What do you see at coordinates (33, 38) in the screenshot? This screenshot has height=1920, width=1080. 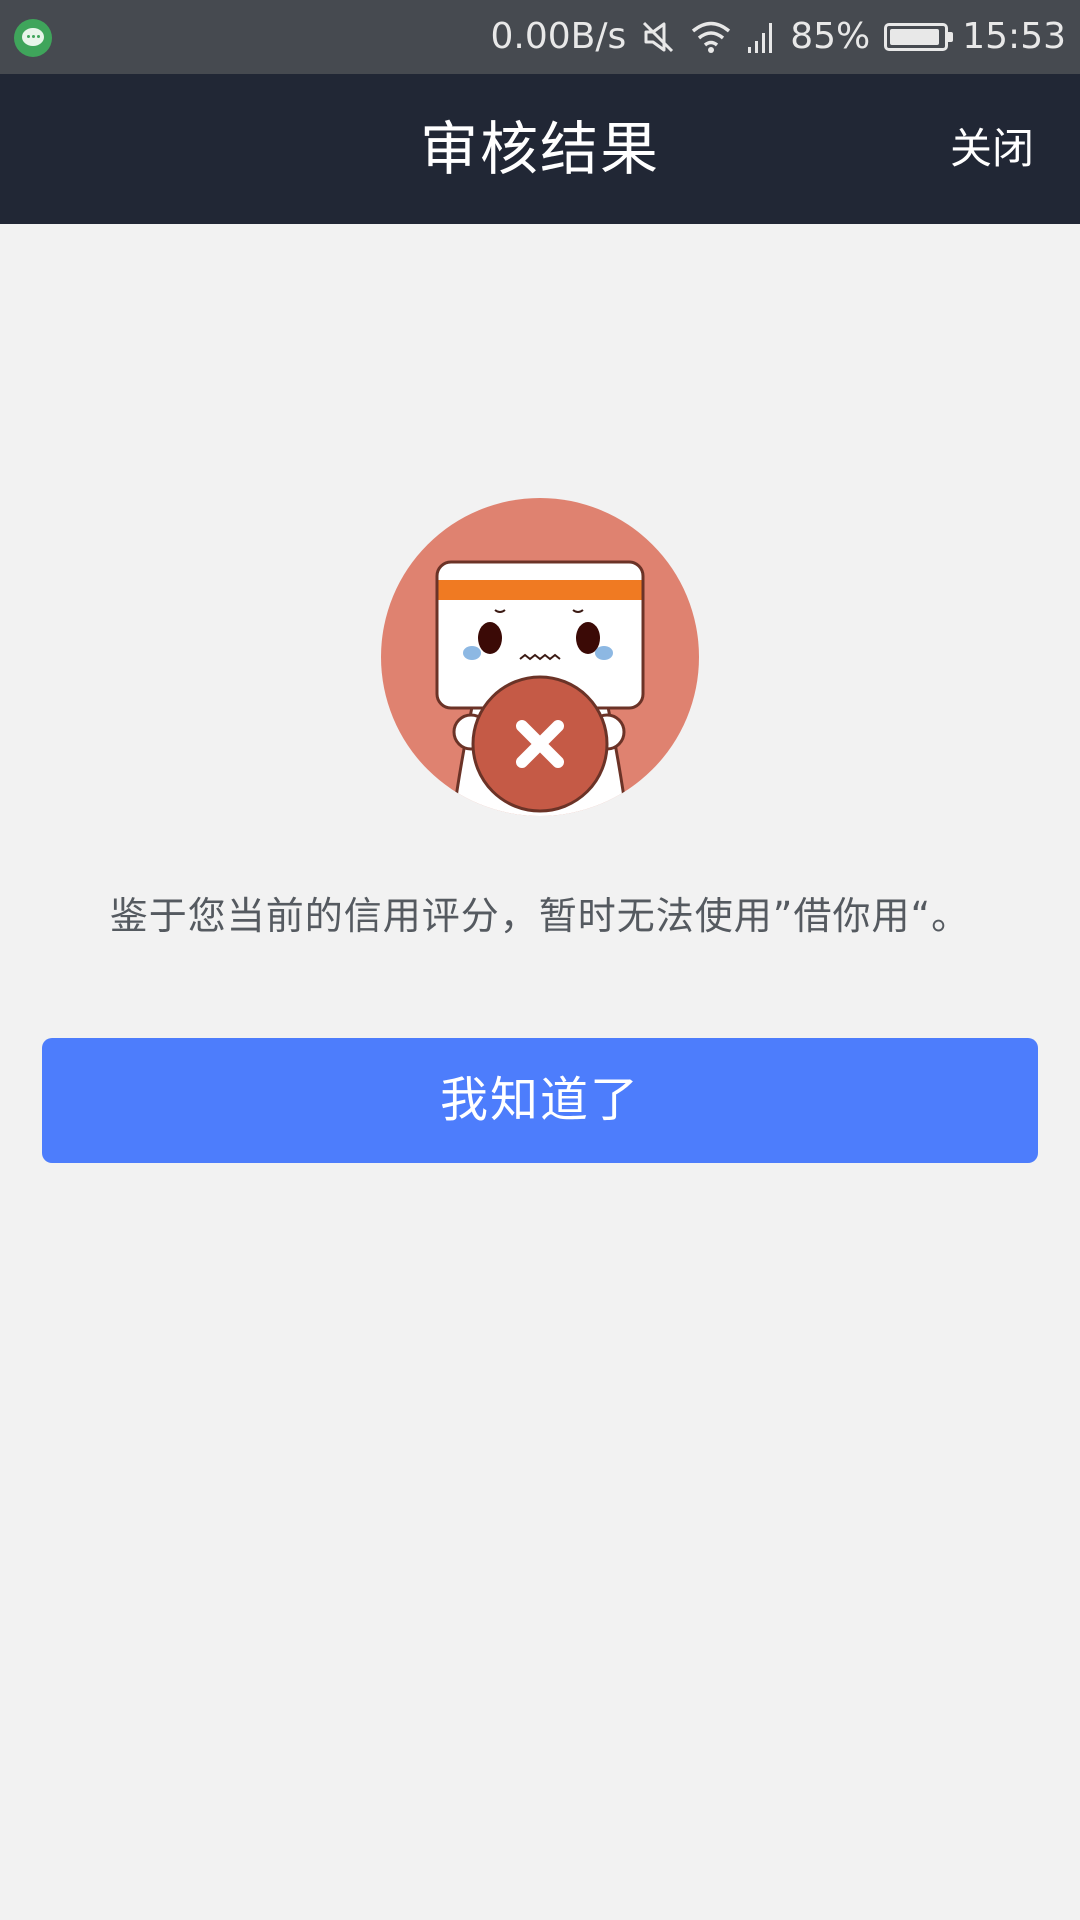 I see `chat-app-icon` at bounding box center [33, 38].